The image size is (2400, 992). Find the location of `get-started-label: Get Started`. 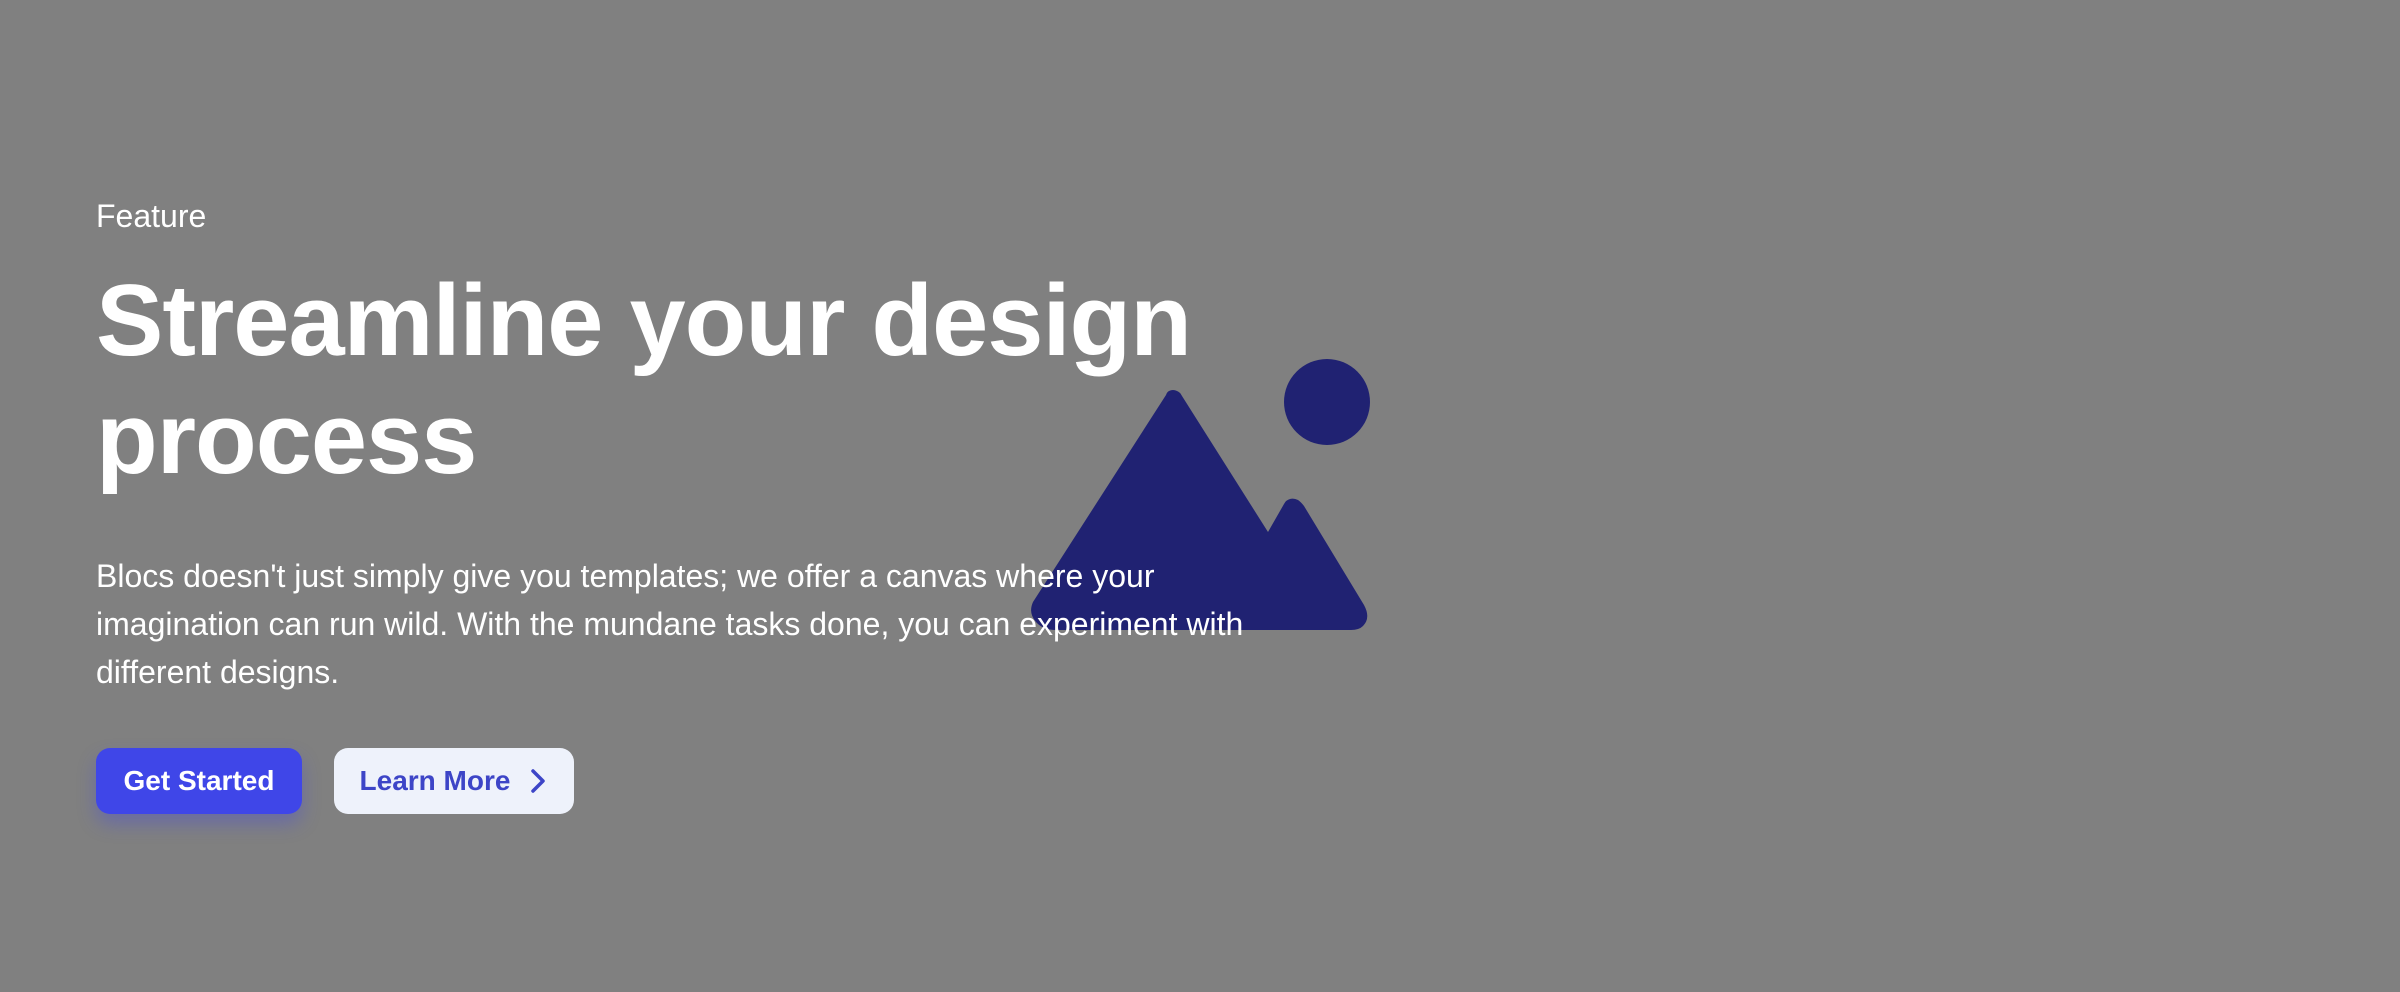

get-started-label: Get Started is located at coordinates (199, 780).